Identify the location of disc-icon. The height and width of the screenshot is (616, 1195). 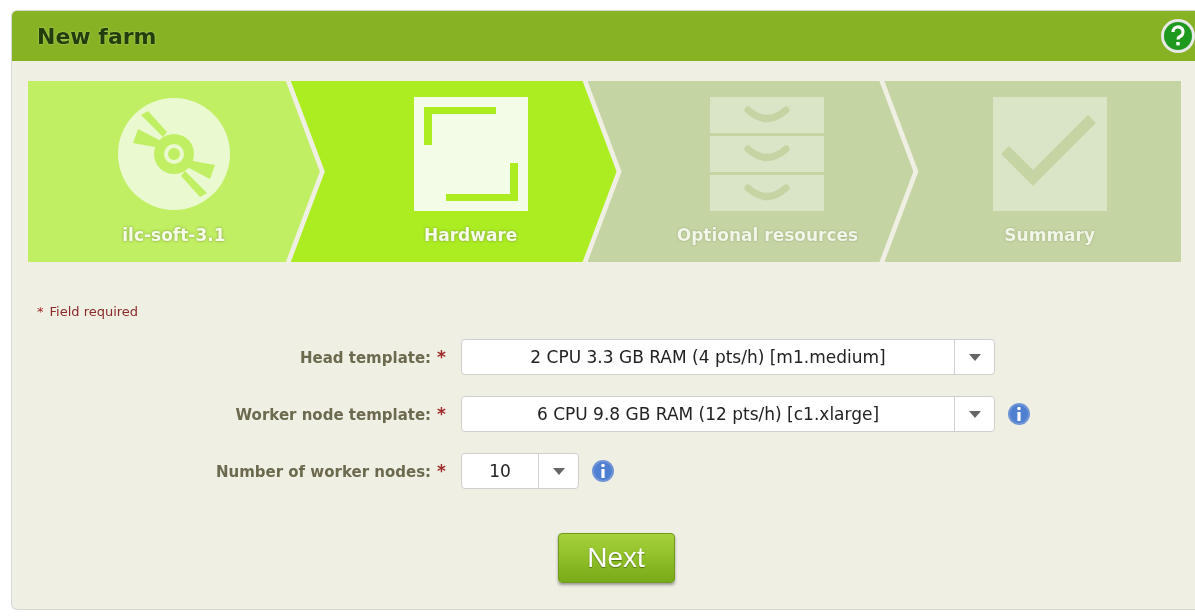
(173, 154).